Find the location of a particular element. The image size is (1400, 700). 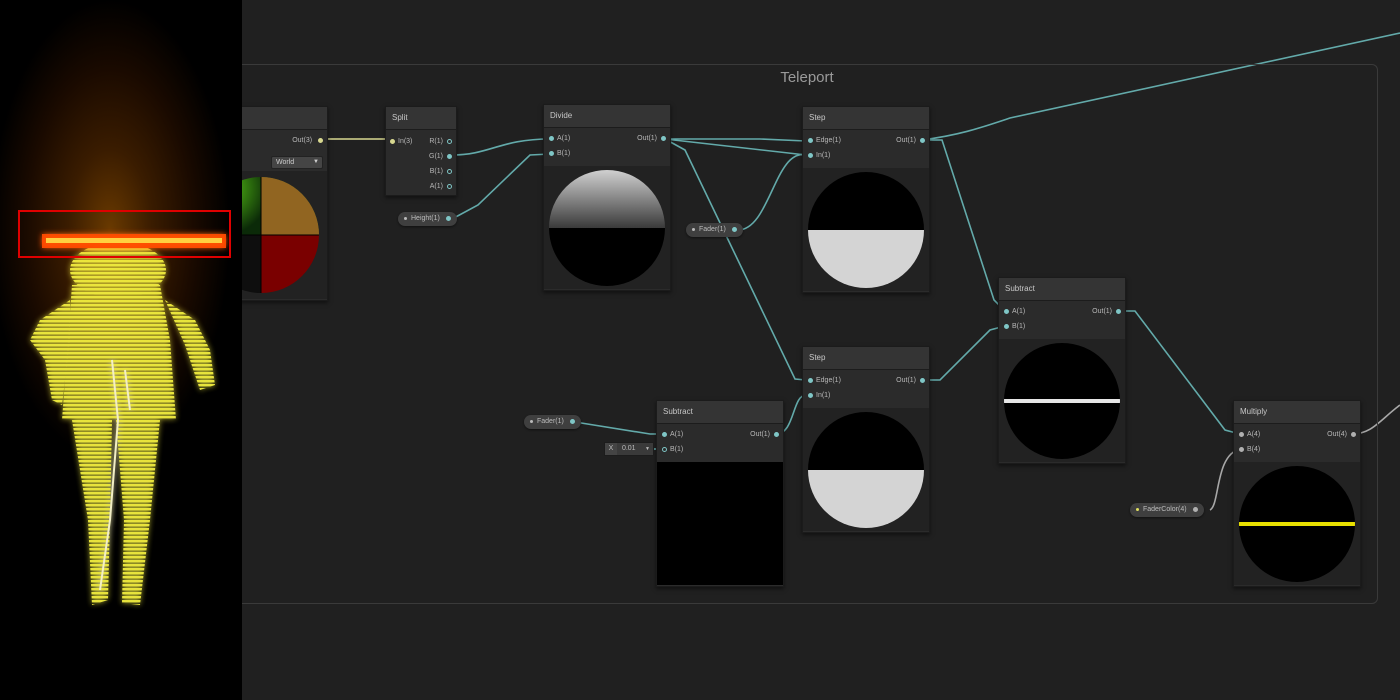

subtract-large-preview is located at coordinates (1062, 400).